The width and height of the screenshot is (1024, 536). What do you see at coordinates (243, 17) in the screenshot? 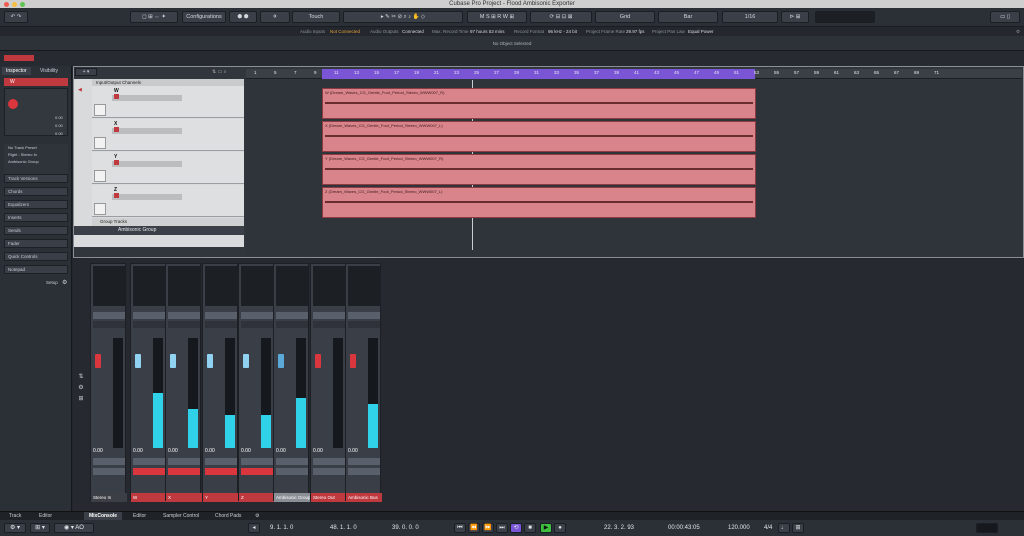
I see `constrain-delay-button: ⬢ ⬢` at bounding box center [243, 17].